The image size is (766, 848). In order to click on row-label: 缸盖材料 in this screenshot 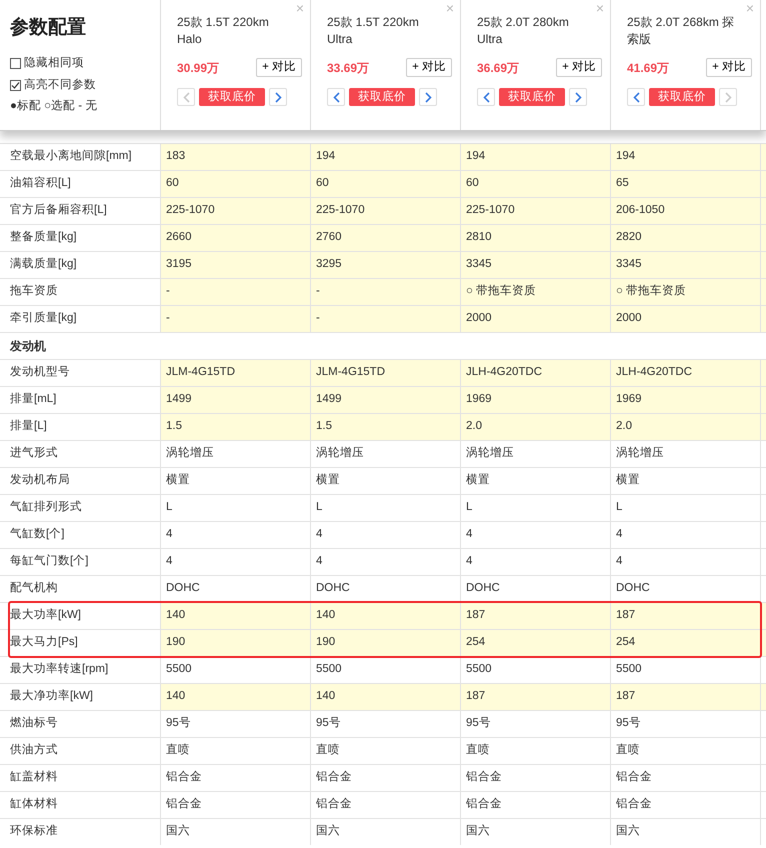, I will do `click(34, 777)`.